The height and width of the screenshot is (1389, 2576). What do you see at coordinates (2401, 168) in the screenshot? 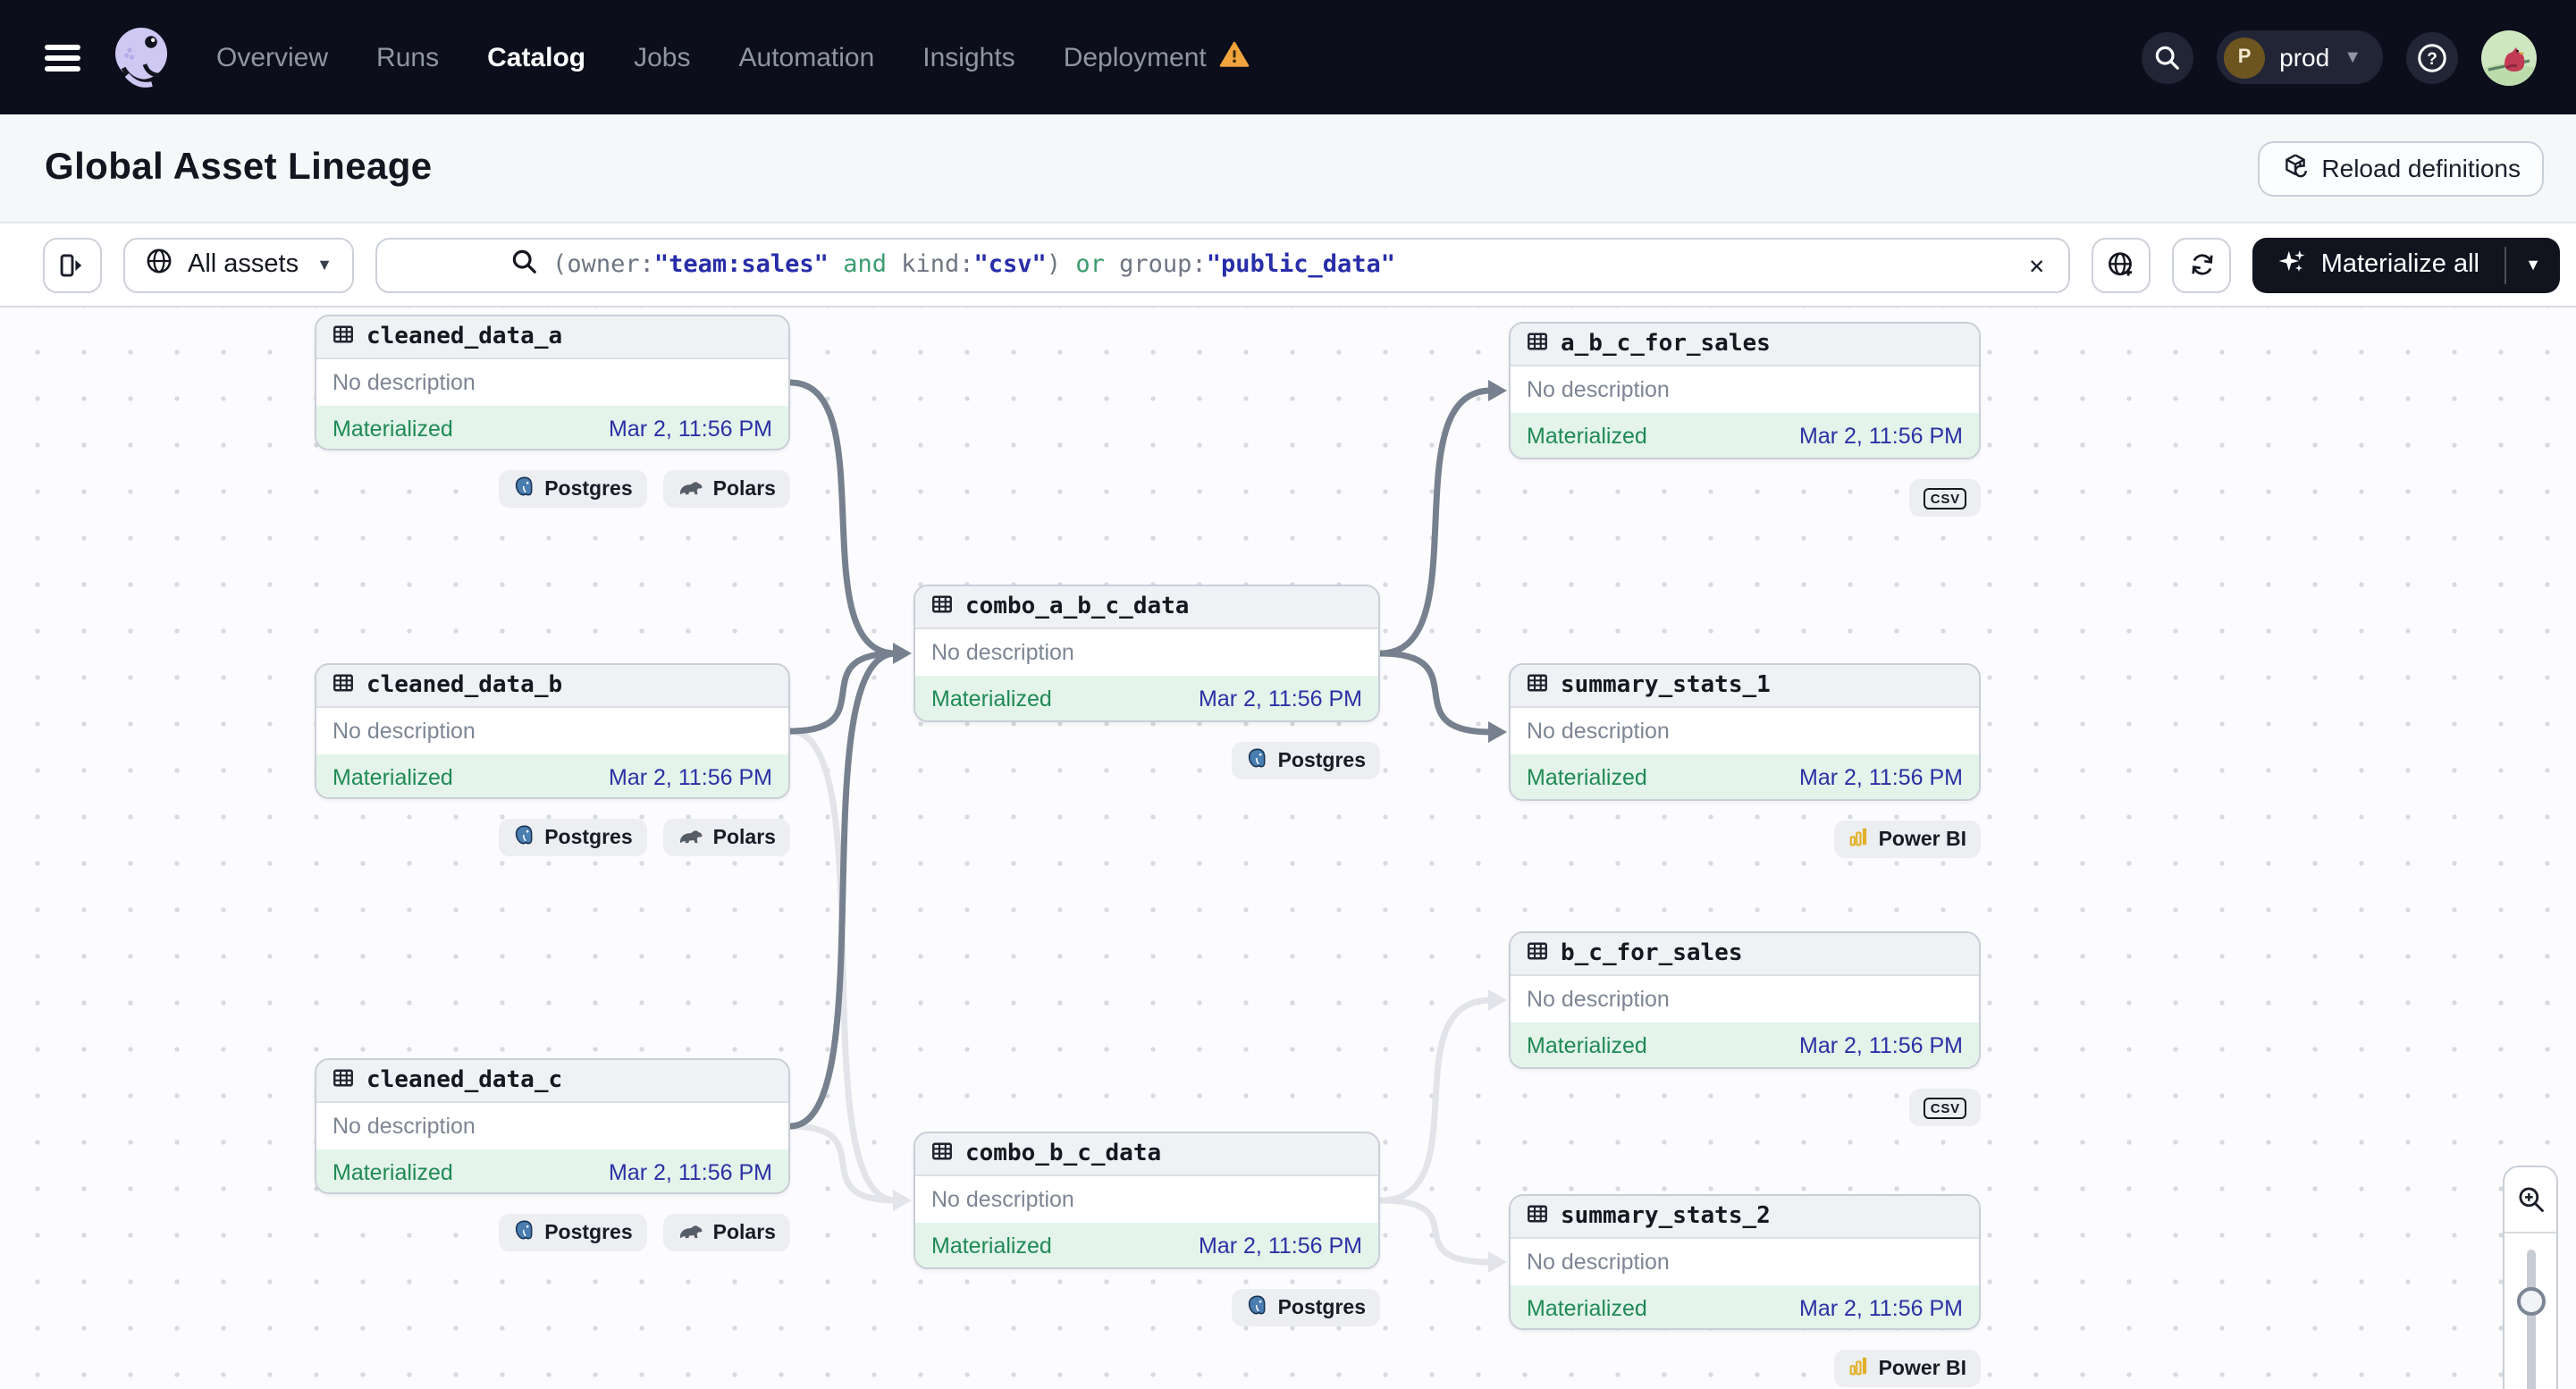
I see `reload-definitions-button: Reload definitions` at bounding box center [2401, 168].